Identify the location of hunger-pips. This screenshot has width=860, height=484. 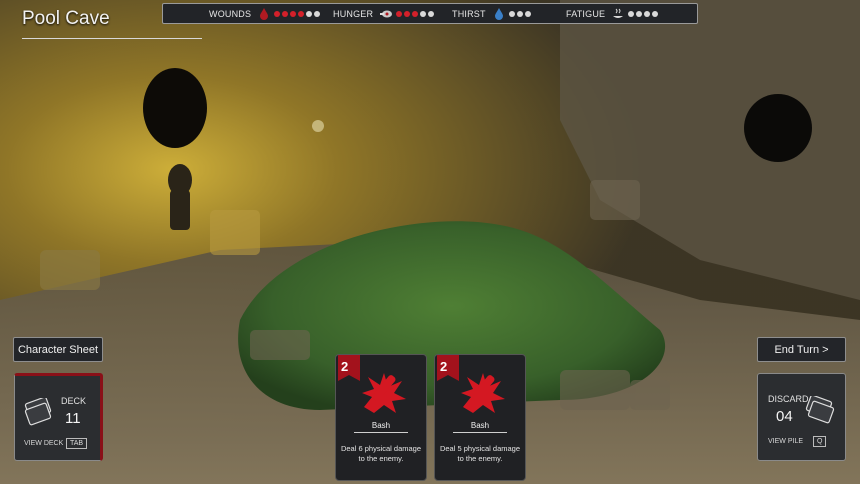
(415, 14).